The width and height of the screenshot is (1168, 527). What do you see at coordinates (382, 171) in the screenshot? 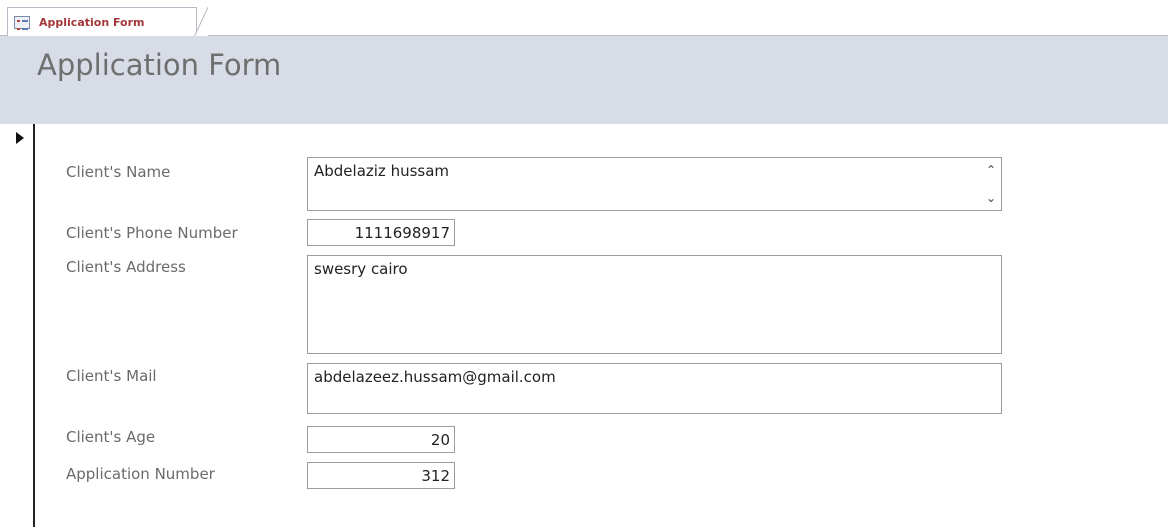
I see `client-name-value: Abdelaziz hussam` at bounding box center [382, 171].